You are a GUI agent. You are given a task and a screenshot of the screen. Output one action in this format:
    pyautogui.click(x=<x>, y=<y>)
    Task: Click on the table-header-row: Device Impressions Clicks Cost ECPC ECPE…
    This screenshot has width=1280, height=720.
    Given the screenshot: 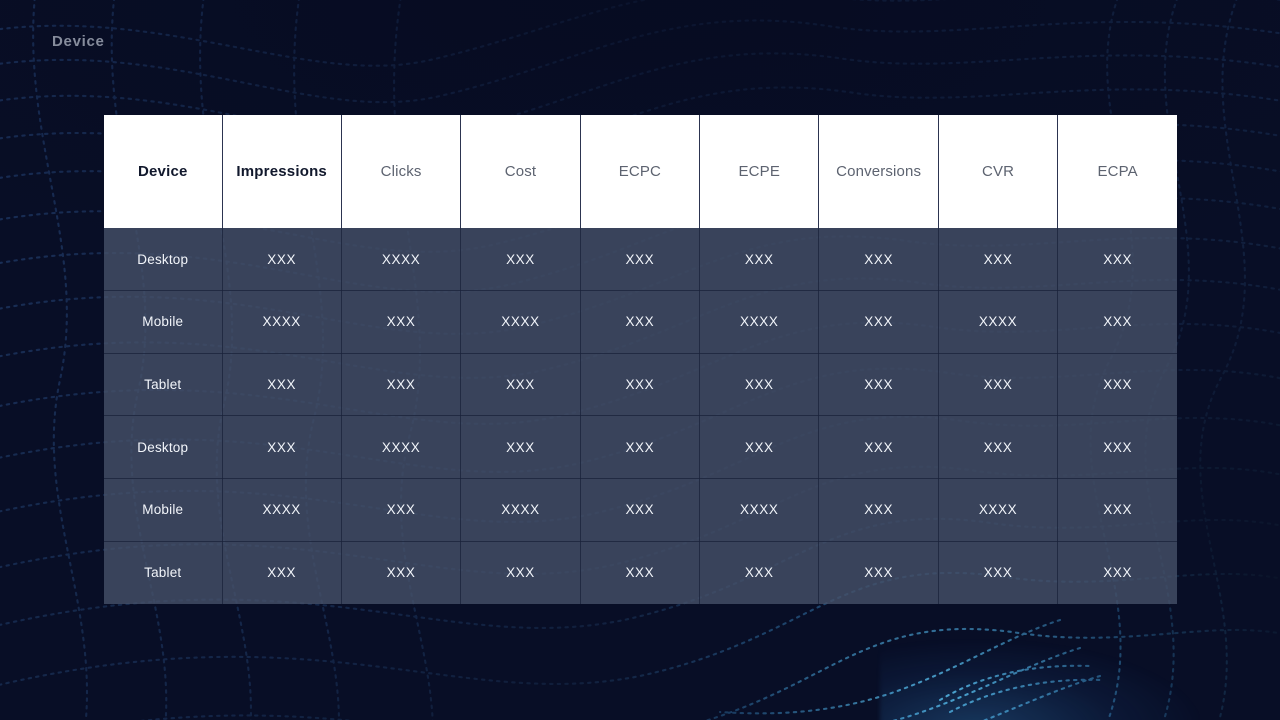 What is the action you would take?
    pyautogui.click(x=641, y=171)
    